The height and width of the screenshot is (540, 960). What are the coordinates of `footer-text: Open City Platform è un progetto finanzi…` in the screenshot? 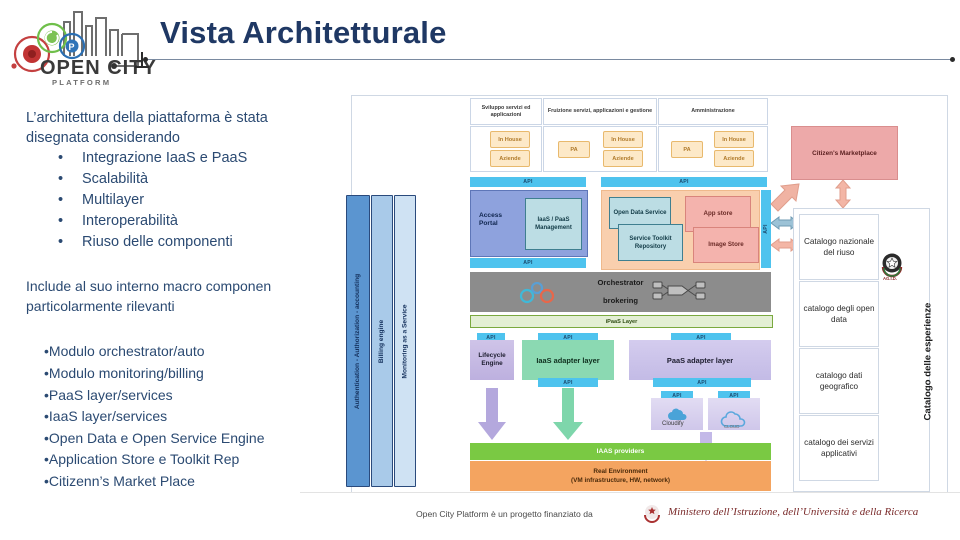 It's located at (504, 514).